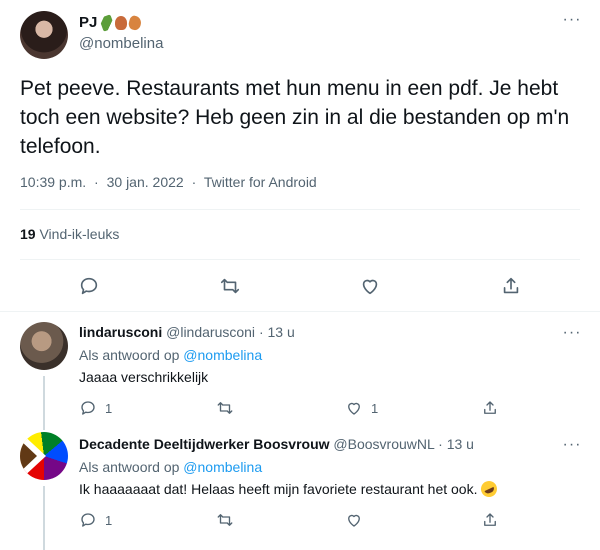 The image size is (600, 550). I want to click on tweet-action-bar, so click(300, 286).